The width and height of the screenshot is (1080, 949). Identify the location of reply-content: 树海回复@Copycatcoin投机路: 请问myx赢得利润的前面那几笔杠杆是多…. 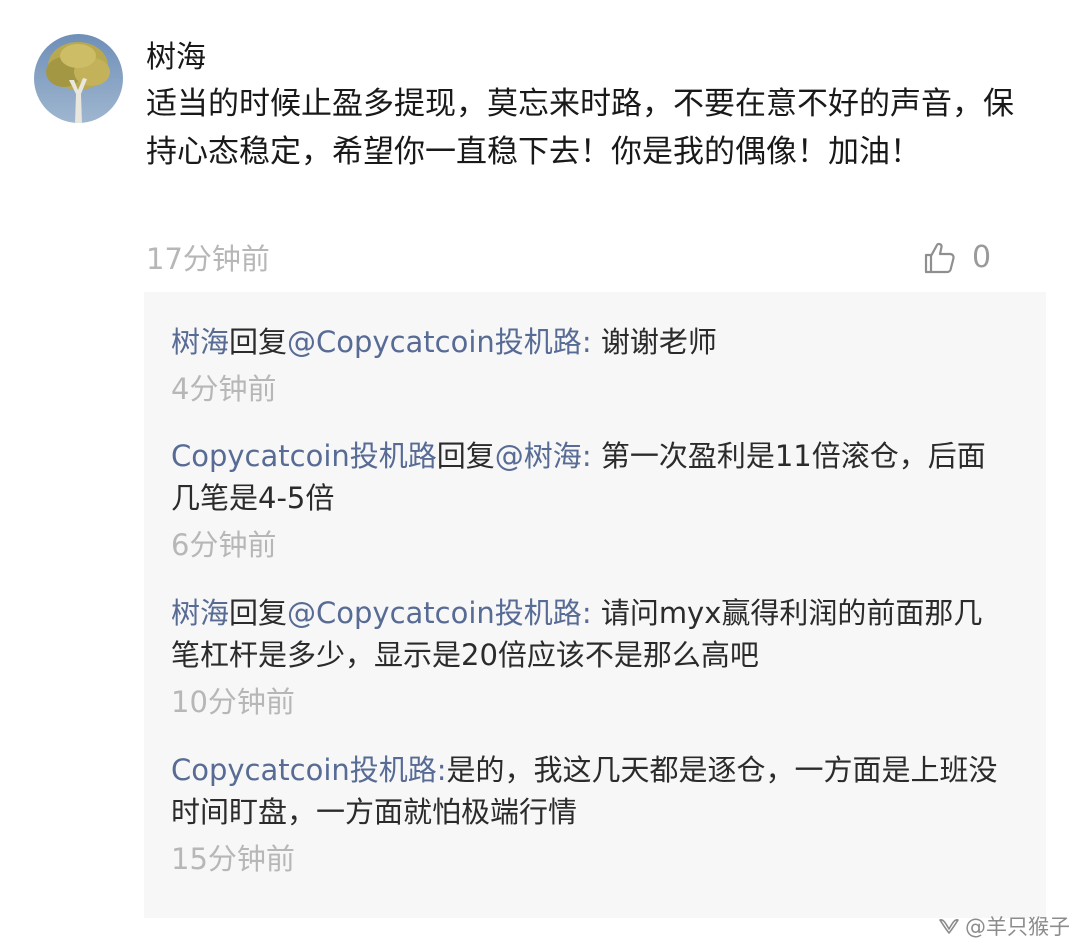
(591, 634).